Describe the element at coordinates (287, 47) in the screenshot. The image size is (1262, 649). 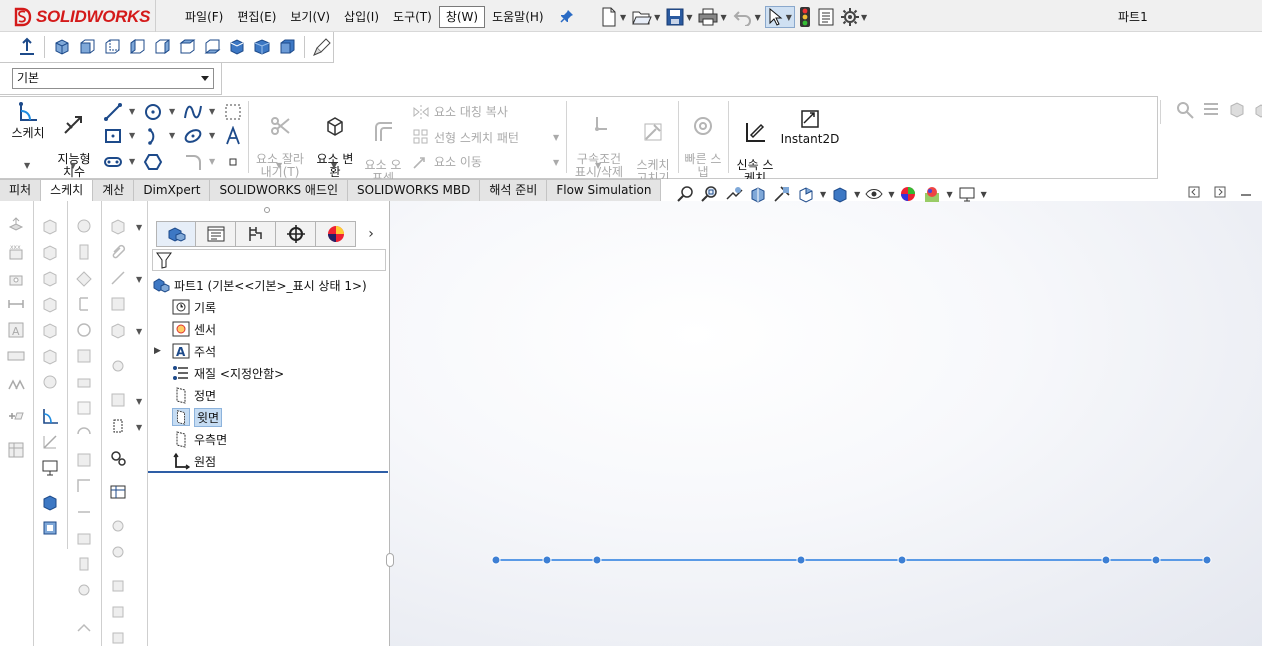
I see `view-single-button` at that location.